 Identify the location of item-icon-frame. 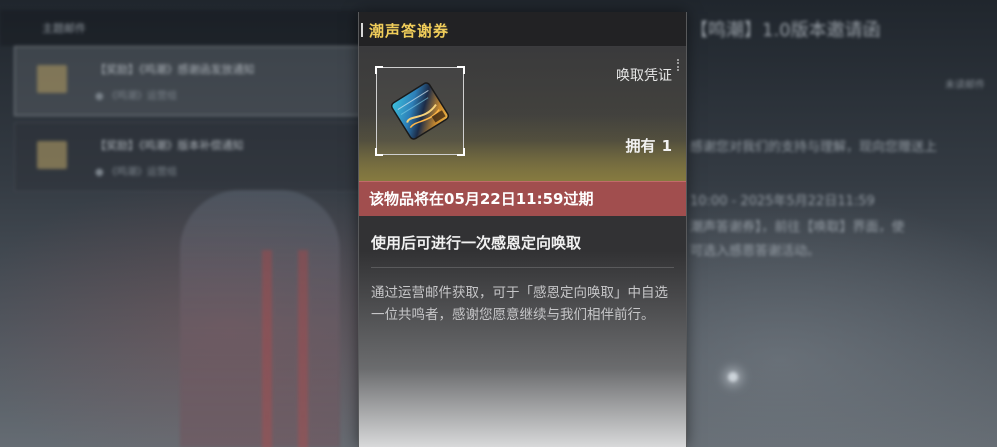
(420, 111).